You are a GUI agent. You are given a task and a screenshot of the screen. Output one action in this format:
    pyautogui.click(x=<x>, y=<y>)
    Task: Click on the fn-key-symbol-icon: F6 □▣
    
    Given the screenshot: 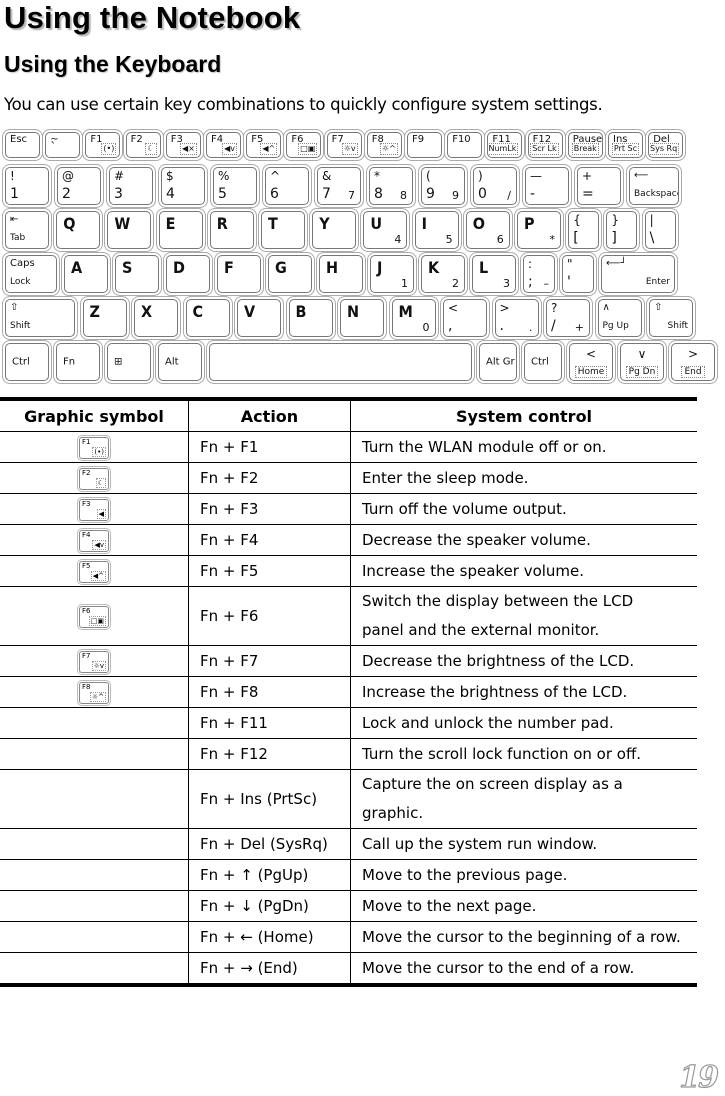 What is the action you would take?
    pyautogui.click(x=94, y=616)
    